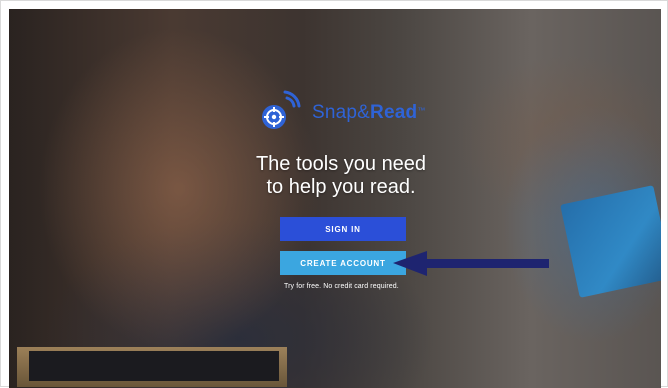 The width and height of the screenshot is (668, 388). What do you see at coordinates (281, 109) in the screenshot?
I see `crosshair-target-icon` at bounding box center [281, 109].